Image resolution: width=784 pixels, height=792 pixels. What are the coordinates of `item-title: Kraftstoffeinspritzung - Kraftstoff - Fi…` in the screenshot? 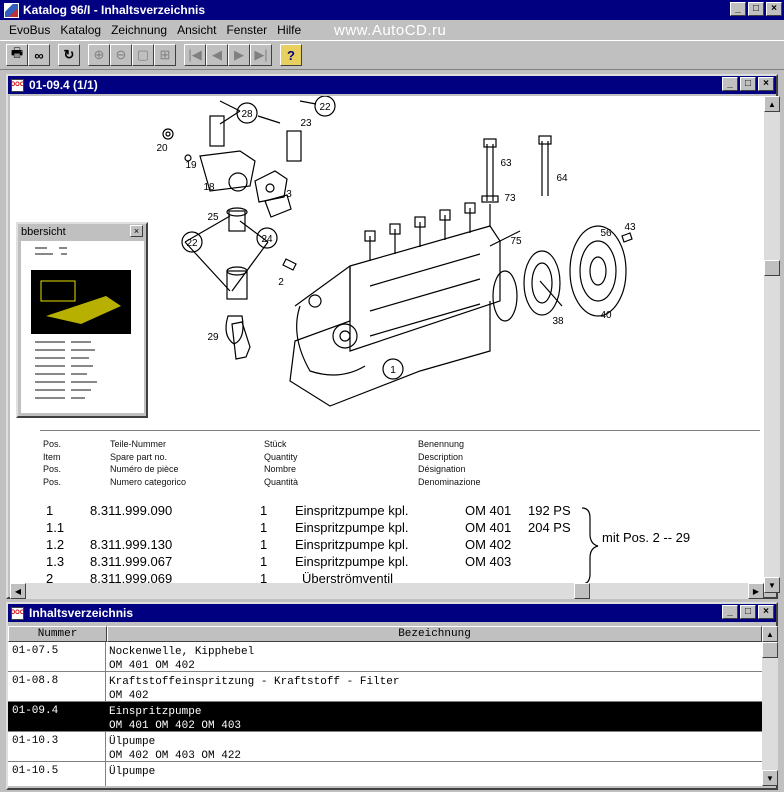 It's located at (254, 682).